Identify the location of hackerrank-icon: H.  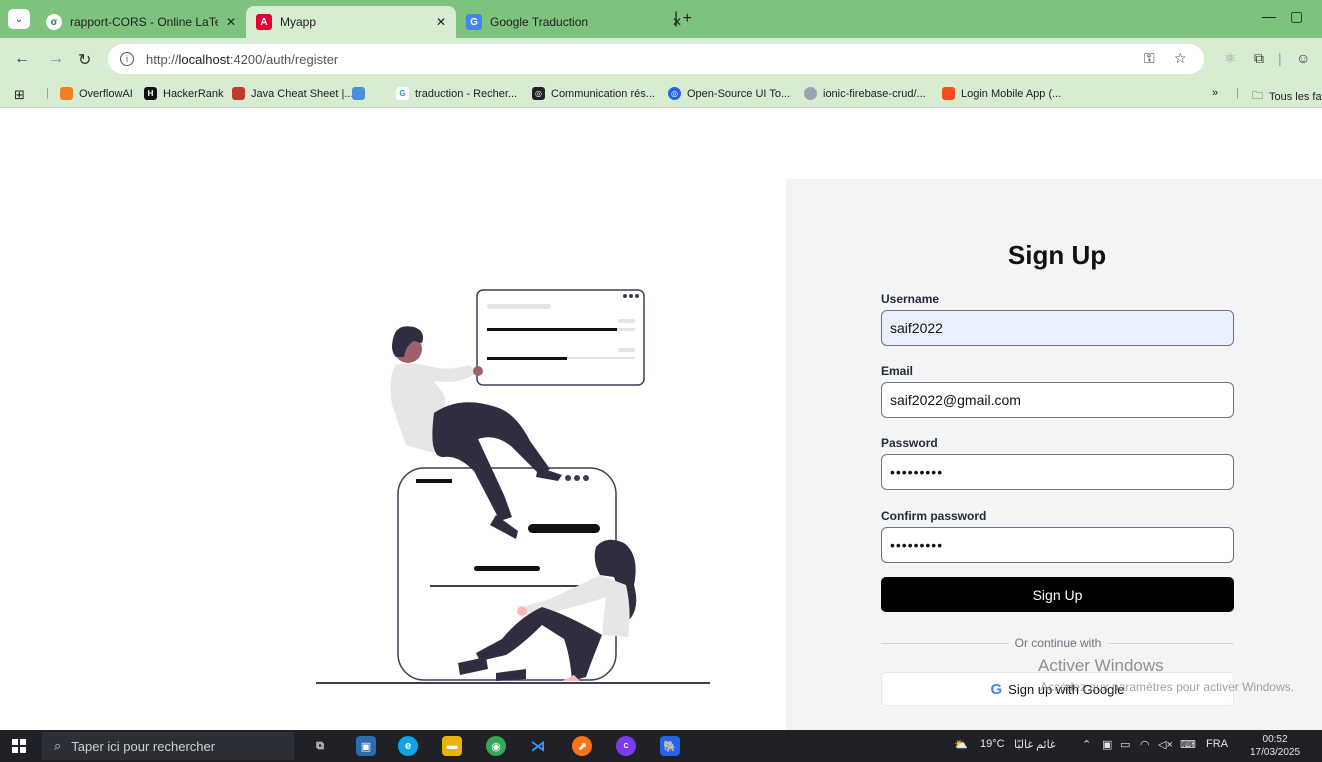
(150, 93).